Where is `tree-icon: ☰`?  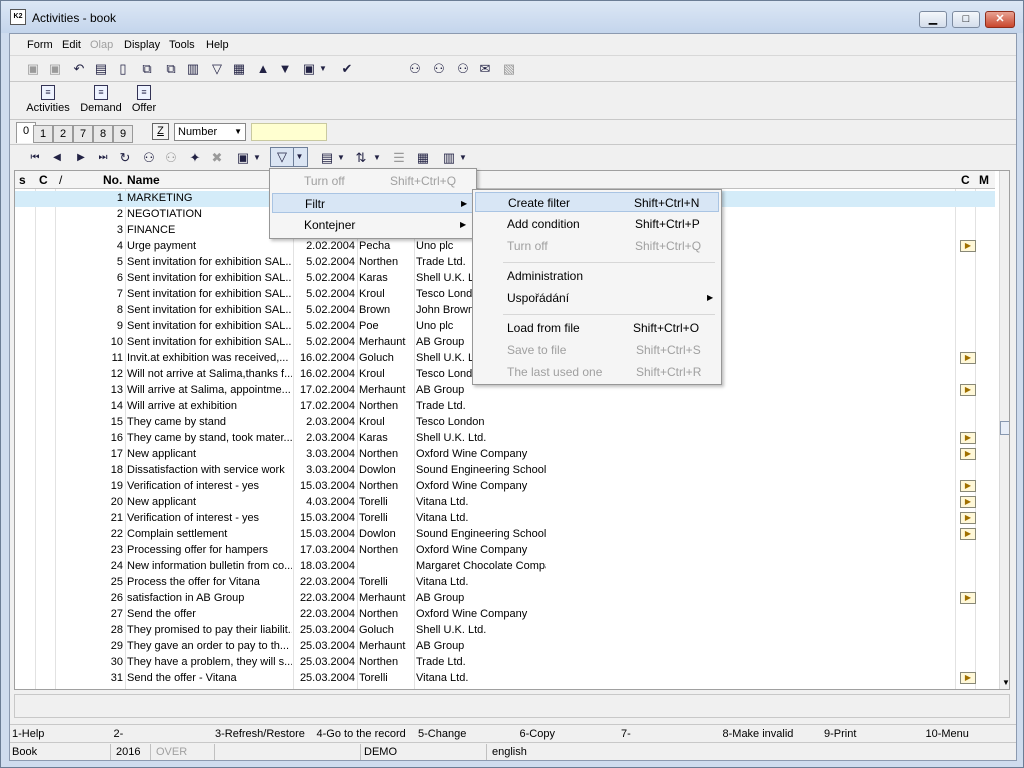
tree-icon: ☰ is located at coordinates (399, 158).